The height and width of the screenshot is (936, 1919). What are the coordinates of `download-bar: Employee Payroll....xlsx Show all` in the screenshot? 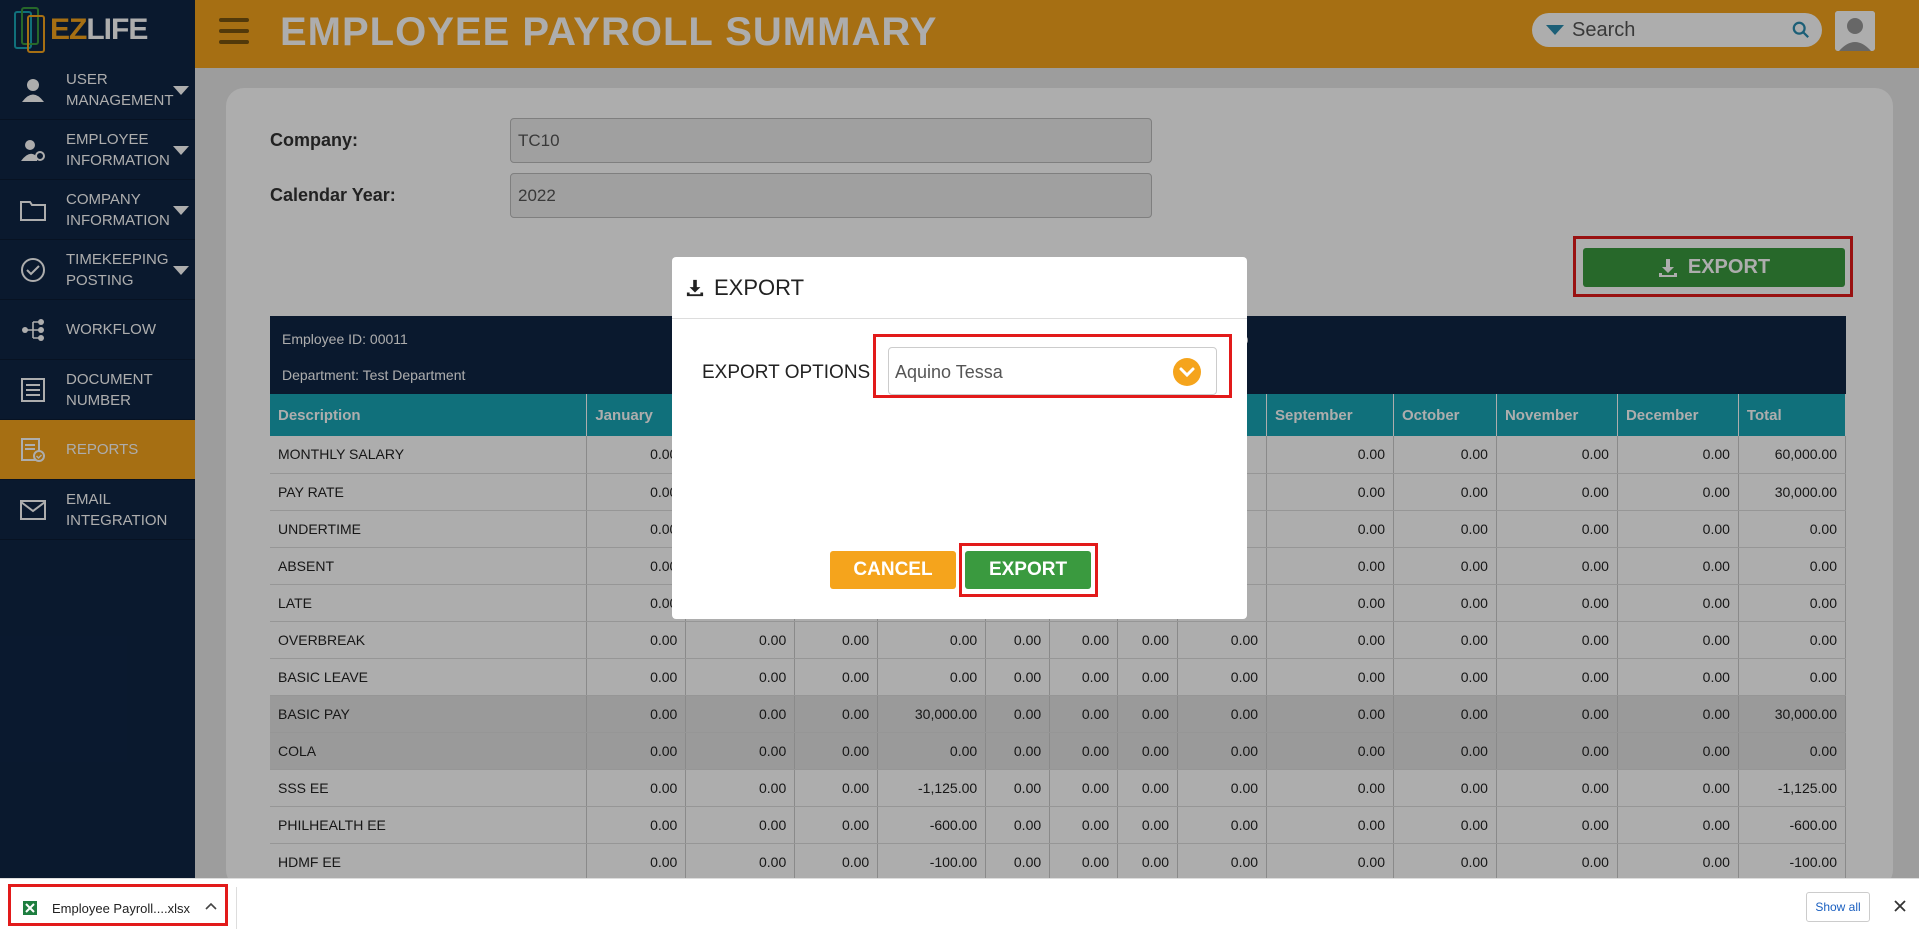 It's located at (959, 907).